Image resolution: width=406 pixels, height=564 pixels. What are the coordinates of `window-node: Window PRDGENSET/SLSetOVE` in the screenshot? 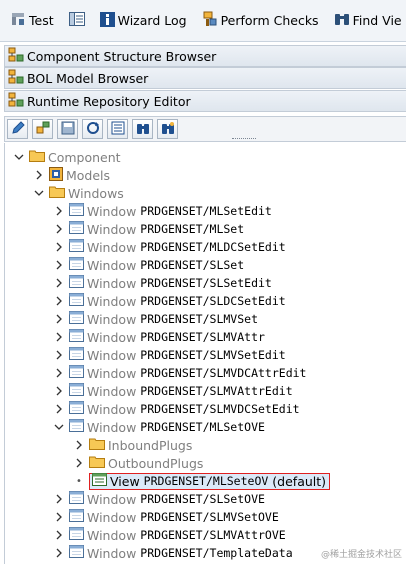 It's located at (159, 499).